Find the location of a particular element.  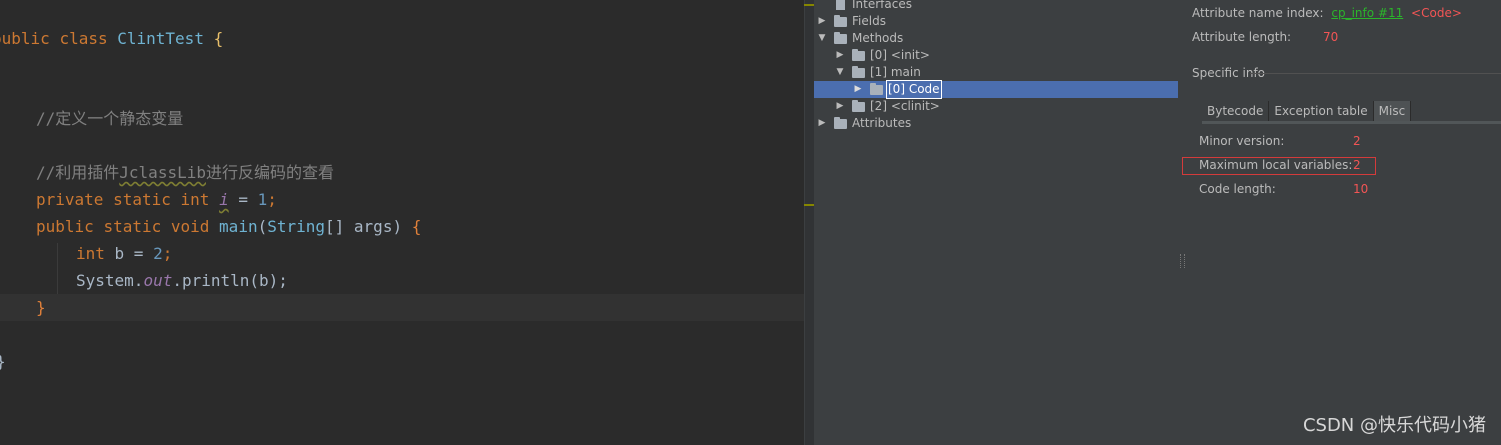

comment: //定义一个静态变量 is located at coordinates (110, 118).